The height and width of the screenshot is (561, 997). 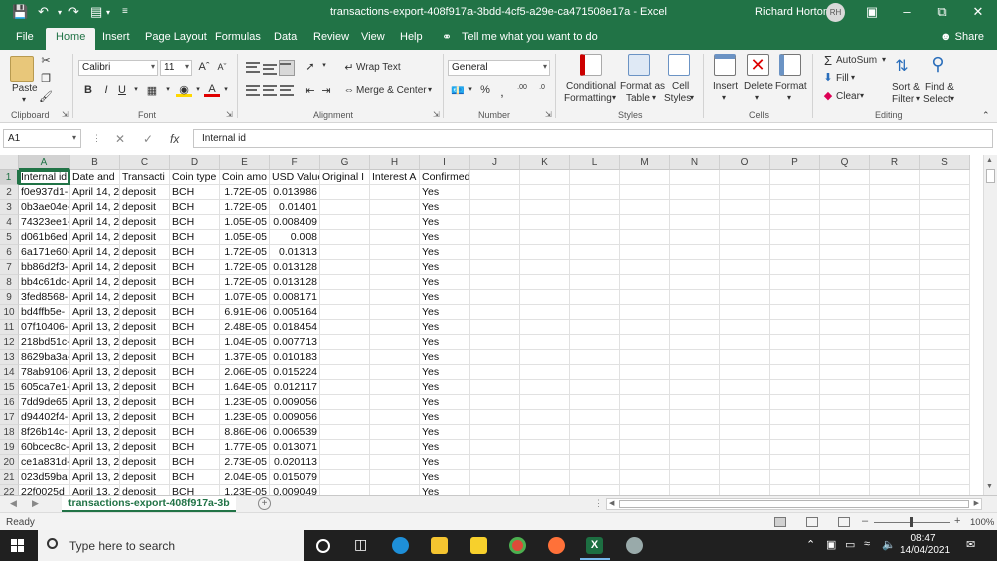 I want to click on column-header-p: P, so click(x=795, y=162).